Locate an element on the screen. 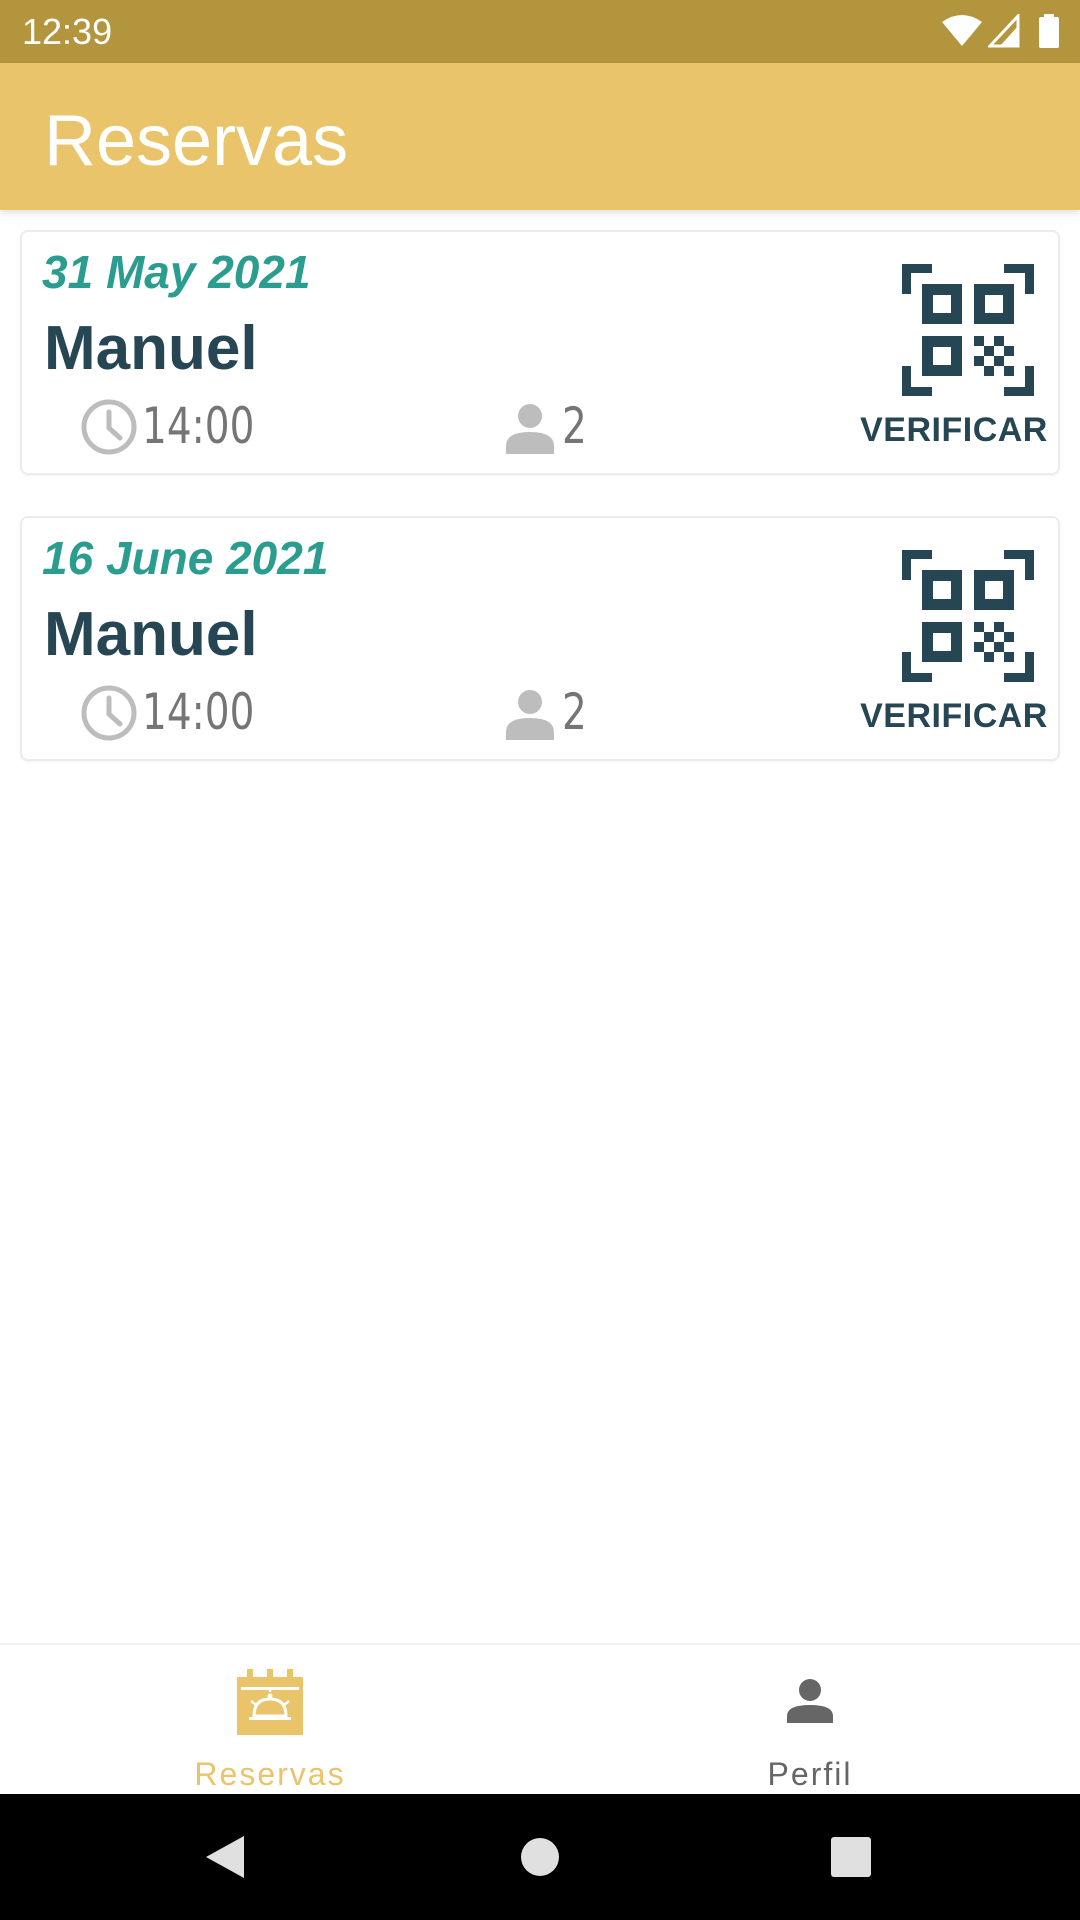 The height and width of the screenshot is (1920, 1080). recents-icon is located at coordinates (851, 1857).